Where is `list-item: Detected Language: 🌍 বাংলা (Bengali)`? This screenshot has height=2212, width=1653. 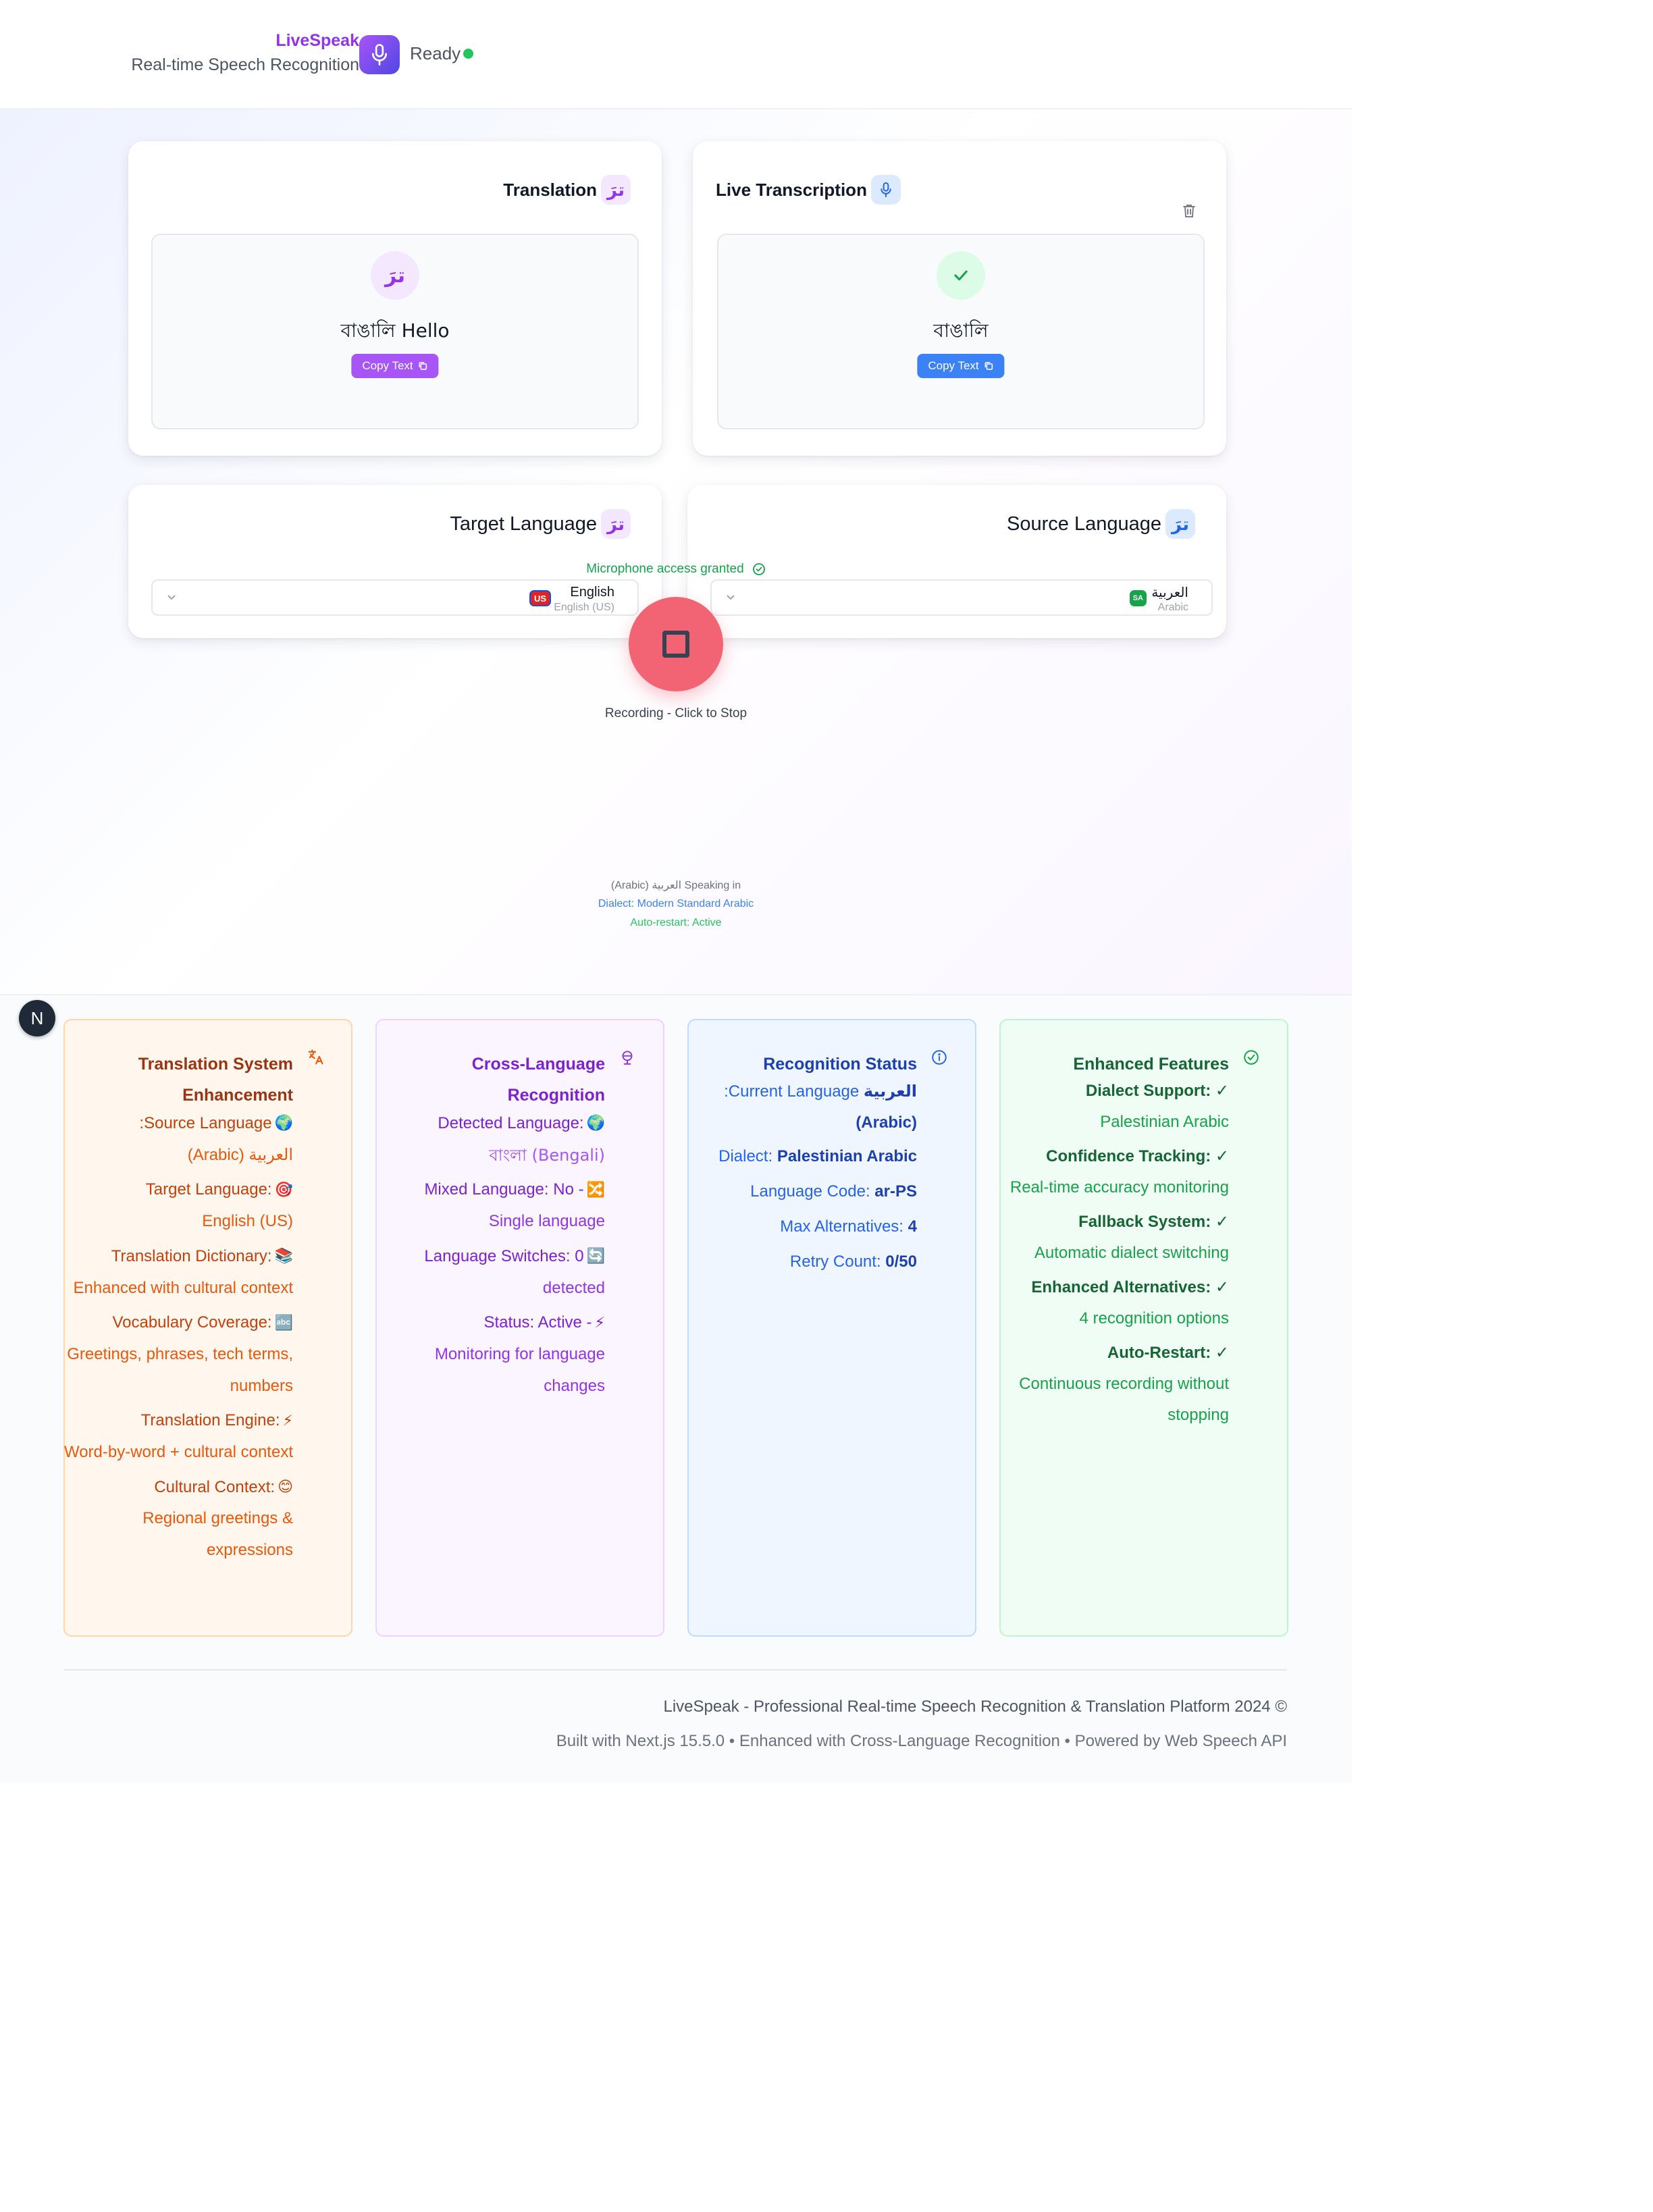 list-item: Detected Language: 🌍 বাংলা (Bengali) is located at coordinates (490, 1139).